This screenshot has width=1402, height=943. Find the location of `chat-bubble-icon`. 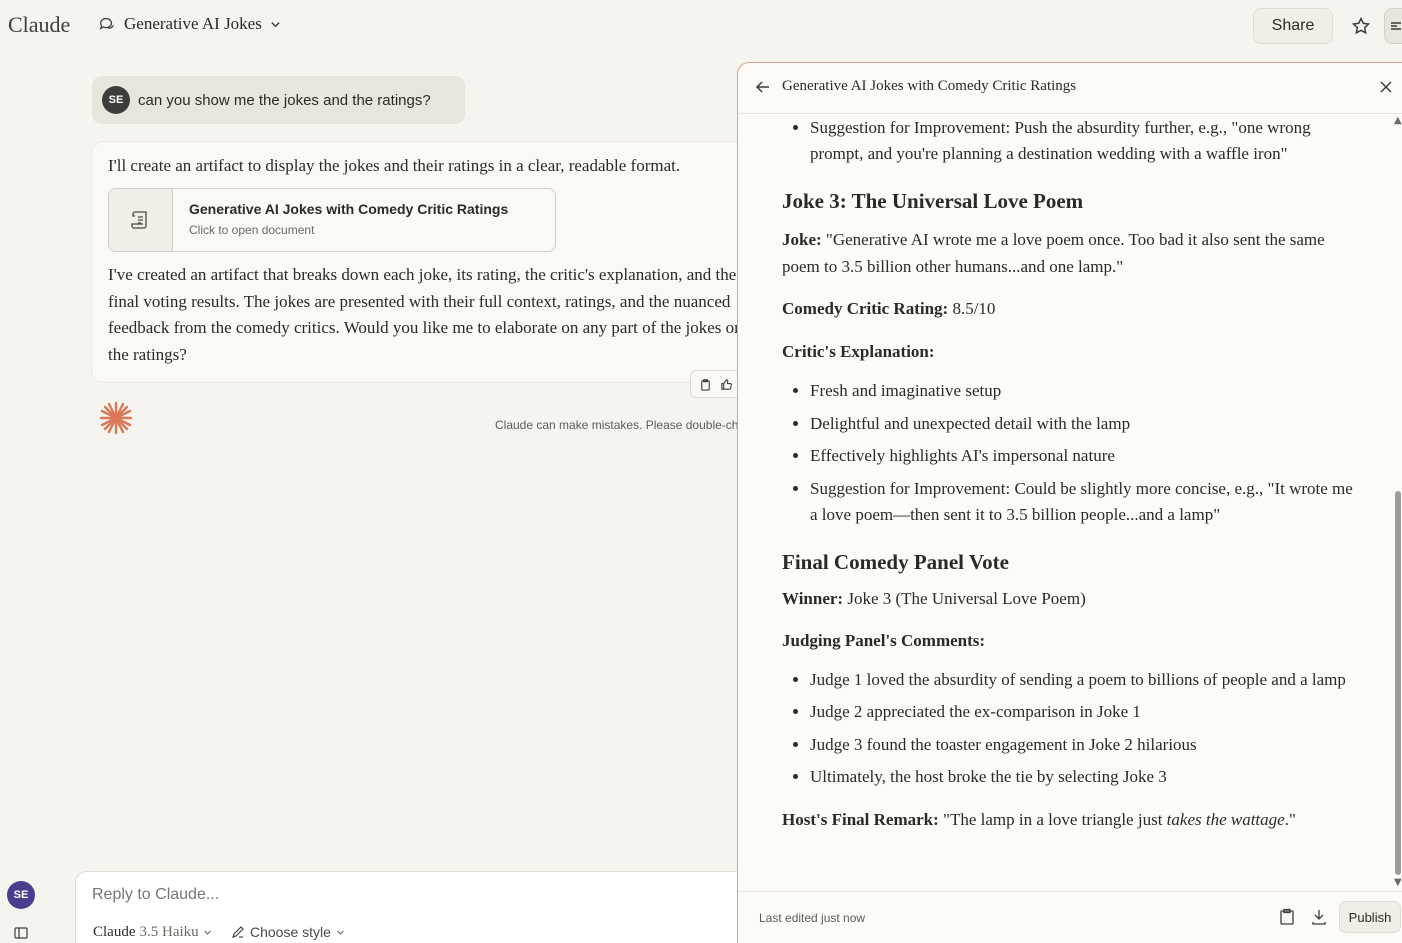

chat-bubble-icon is located at coordinates (106, 24).